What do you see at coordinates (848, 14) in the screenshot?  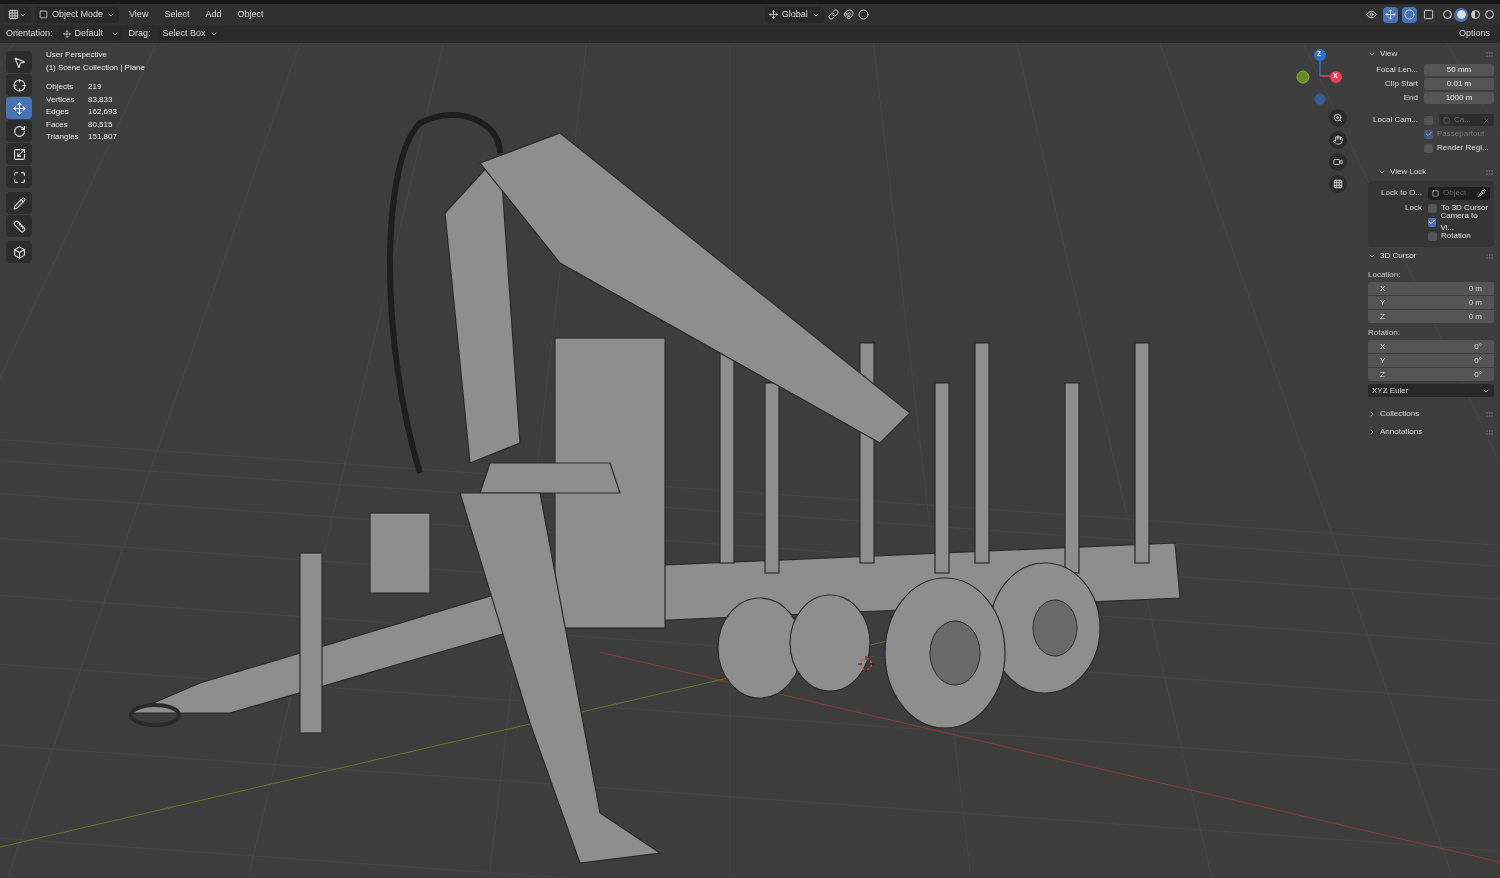 I see `snap-icon` at bounding box center [848, 14].